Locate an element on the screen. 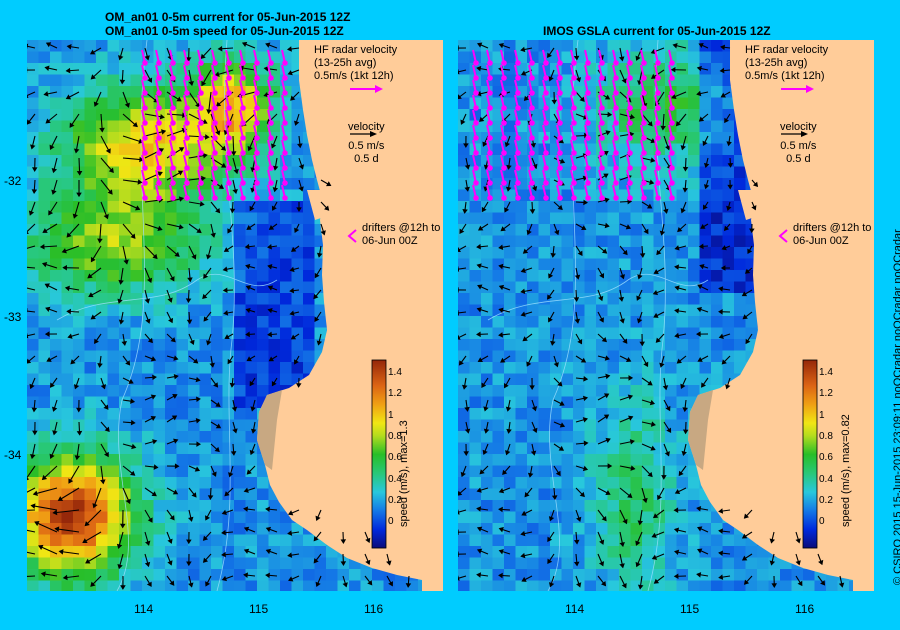 Image resolution: width=900 pixels, height=630 pixels. right-colorbar-label: speed (m/s), max=0.82 is located at coordinates (846, 470).